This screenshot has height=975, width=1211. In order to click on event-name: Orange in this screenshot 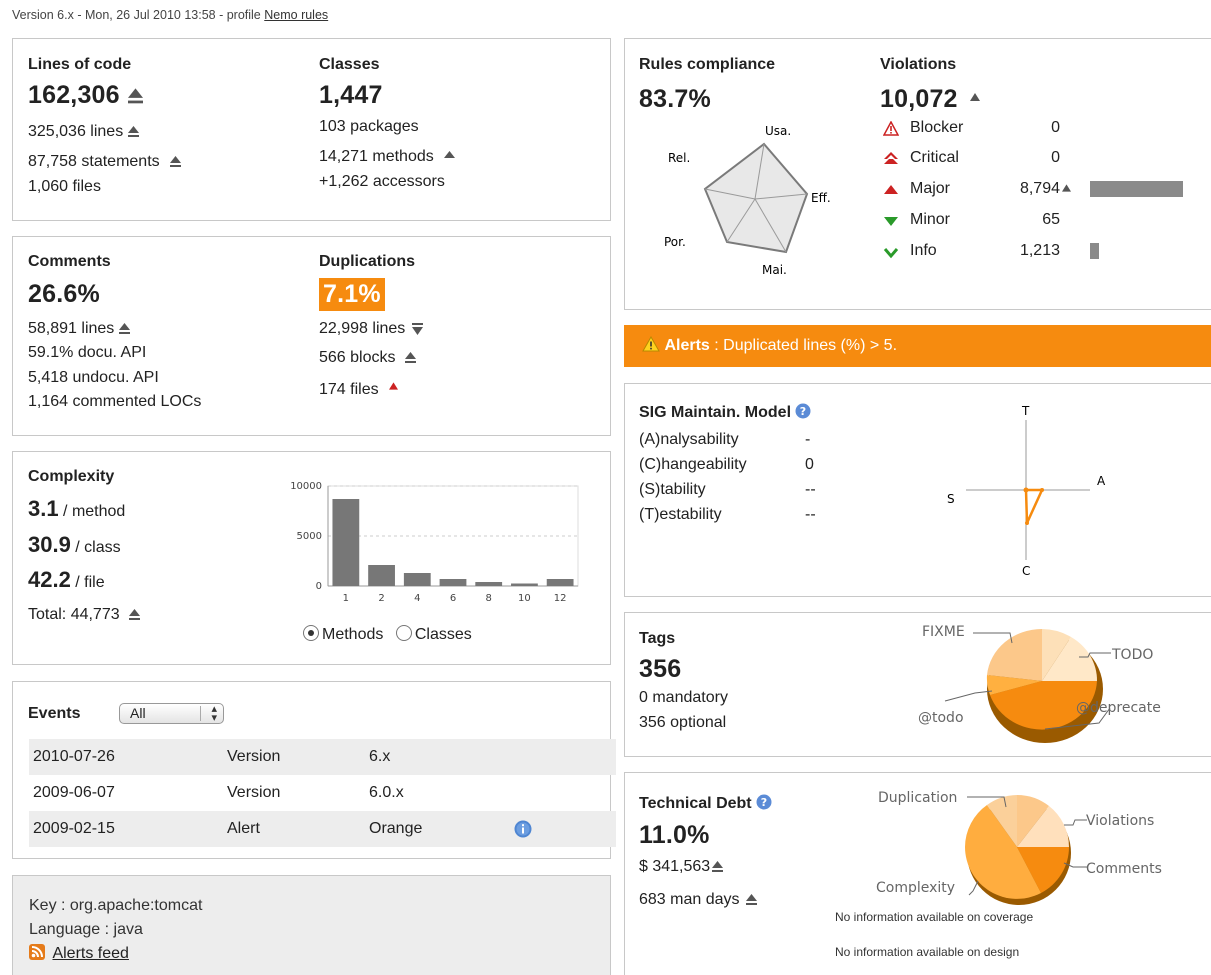, I will do `click(396, 828)`.